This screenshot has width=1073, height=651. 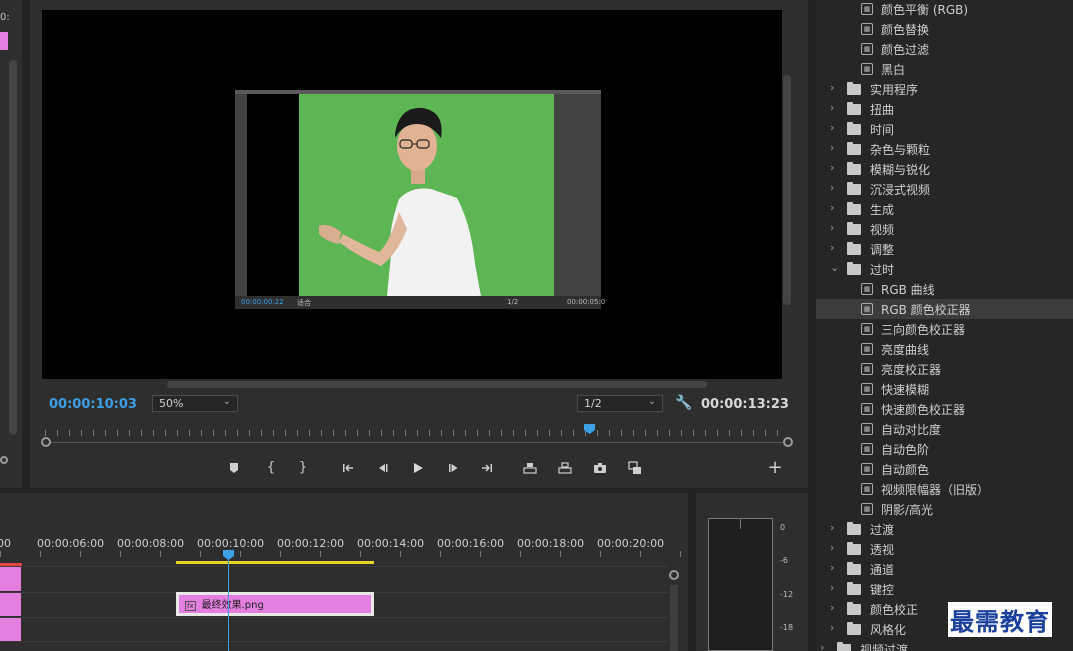 What do you see at coordinates (944, 269) in the screenshot?
I see `effects-folder: ⌄ 过时` at bounding box center [944, 269].